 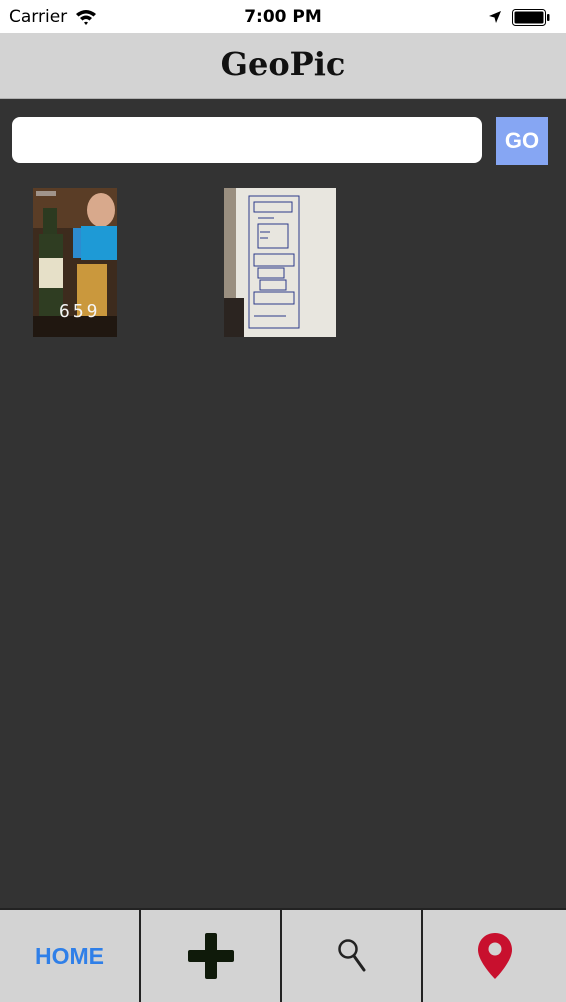 I want to click on location-arrow-icon, so click(x=495, y=17).